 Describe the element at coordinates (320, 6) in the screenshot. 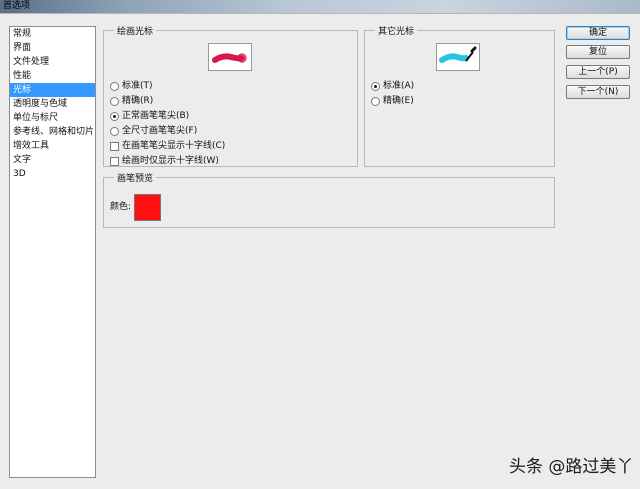

I see `title-bar: 首选项` at that location.